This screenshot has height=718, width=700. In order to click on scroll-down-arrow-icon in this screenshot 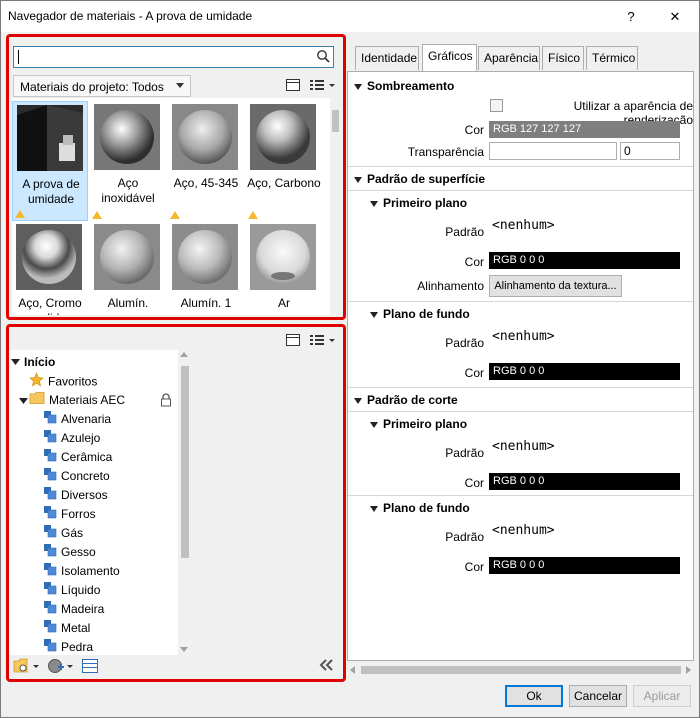, I will do `click(184, 649)`.